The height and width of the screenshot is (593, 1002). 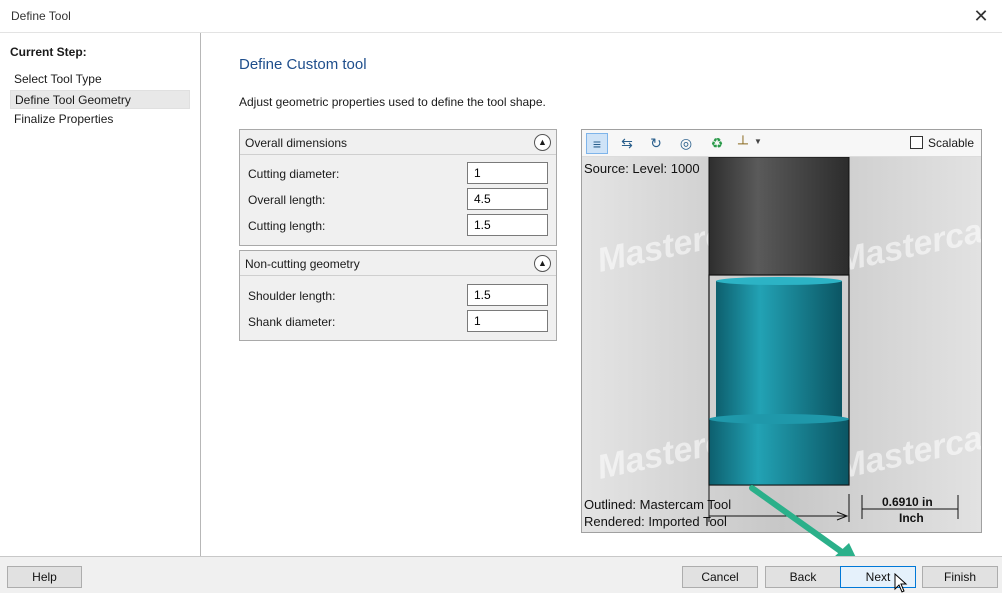 What do you see at coordinates (398, 263) in the screenshot?
I see `non-cutting-geometry-header: Non-cutting geometry ▲` at bounding box center [398, 263].